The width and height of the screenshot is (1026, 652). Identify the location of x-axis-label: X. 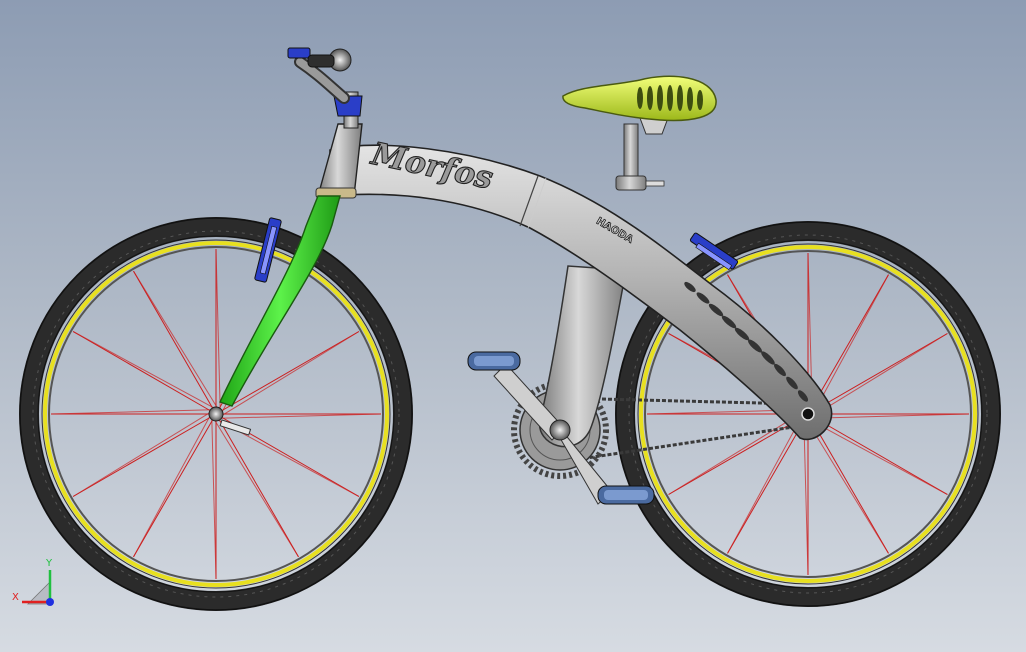
(15, 597).